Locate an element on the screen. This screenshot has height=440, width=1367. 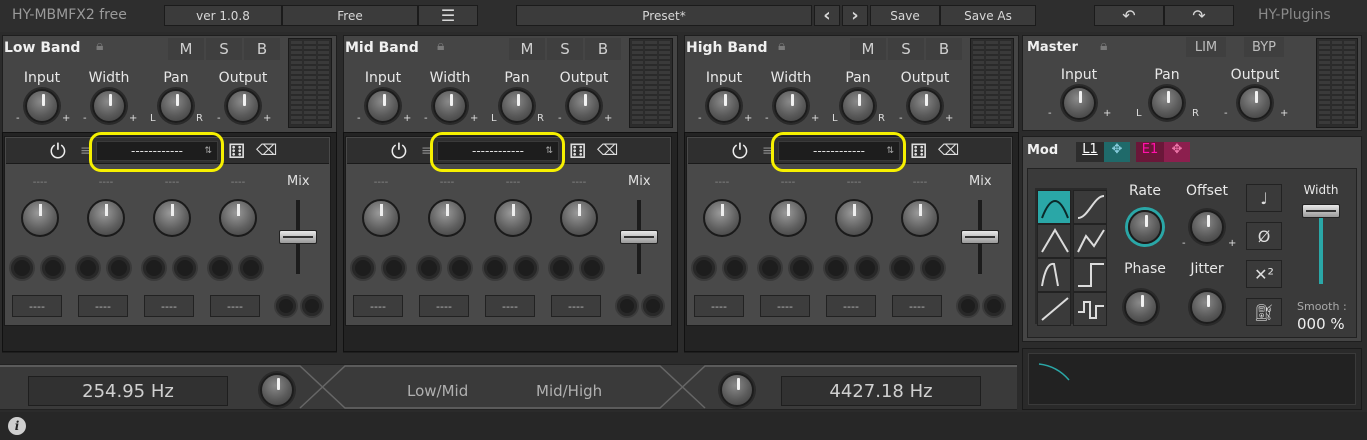
preset-selector: Preset* is located at coordinates (664, 15).